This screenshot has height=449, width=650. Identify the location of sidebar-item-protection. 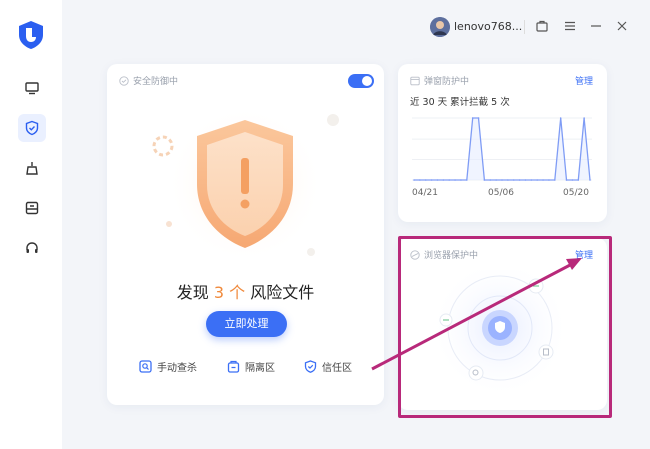
(32, 128).